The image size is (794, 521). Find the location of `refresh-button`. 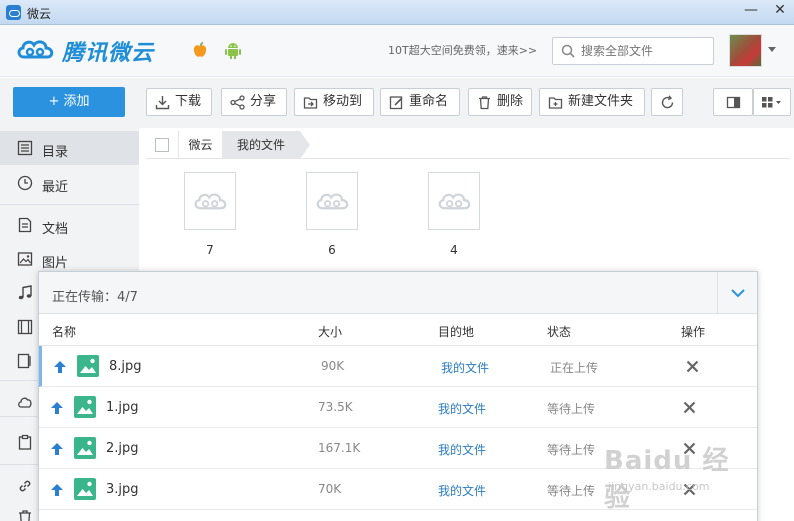

refresh-button is located at coordinates (667, 102).